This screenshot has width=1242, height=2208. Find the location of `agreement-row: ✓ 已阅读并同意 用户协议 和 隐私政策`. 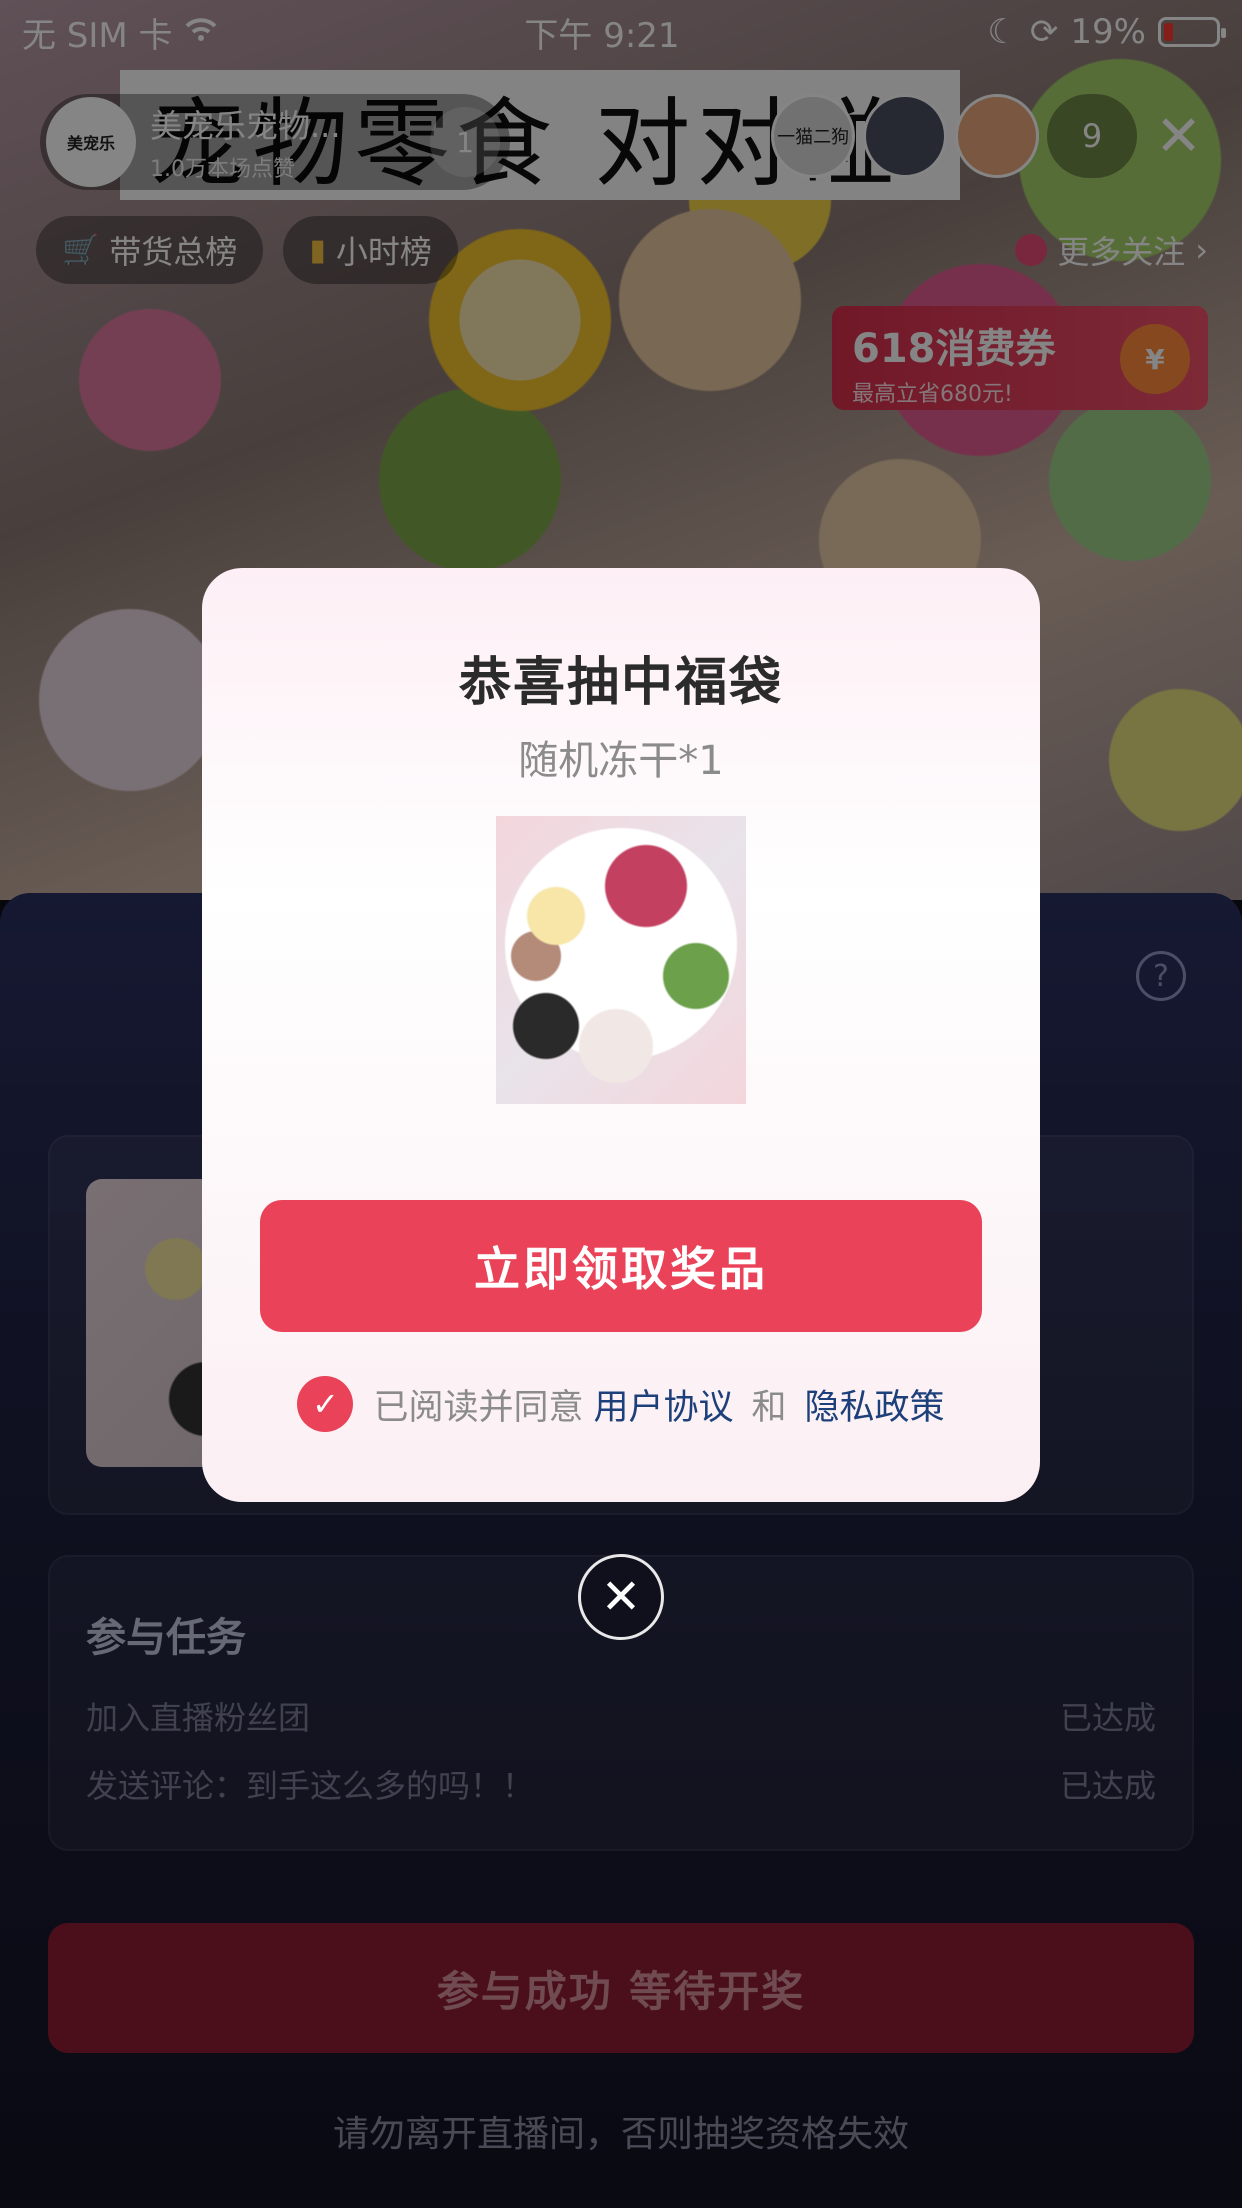

agreement-row: ✓ 已阅读并同意 用户协议 和 隐私政策 is located at coordinates (621, 1404).